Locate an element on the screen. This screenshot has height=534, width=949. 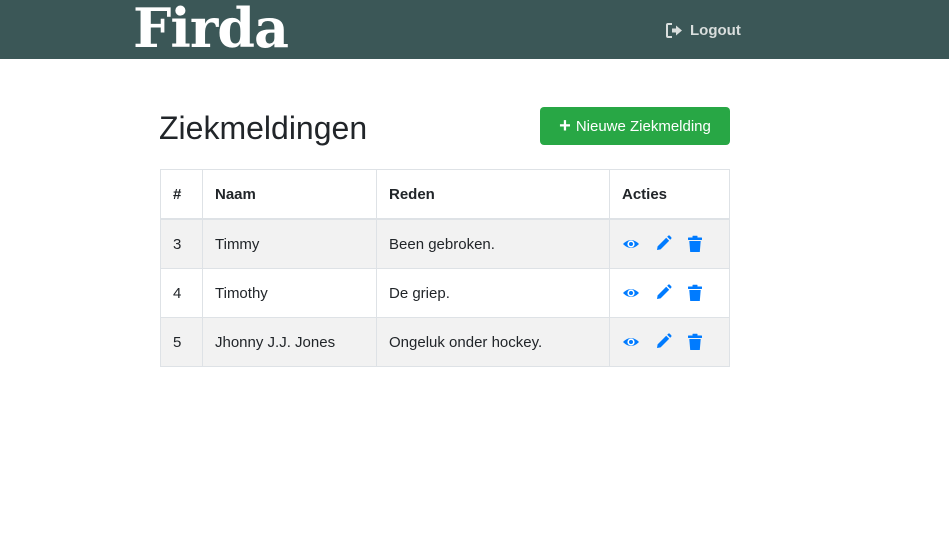
row-reden: De griep. is located at coordinates (493, 293).